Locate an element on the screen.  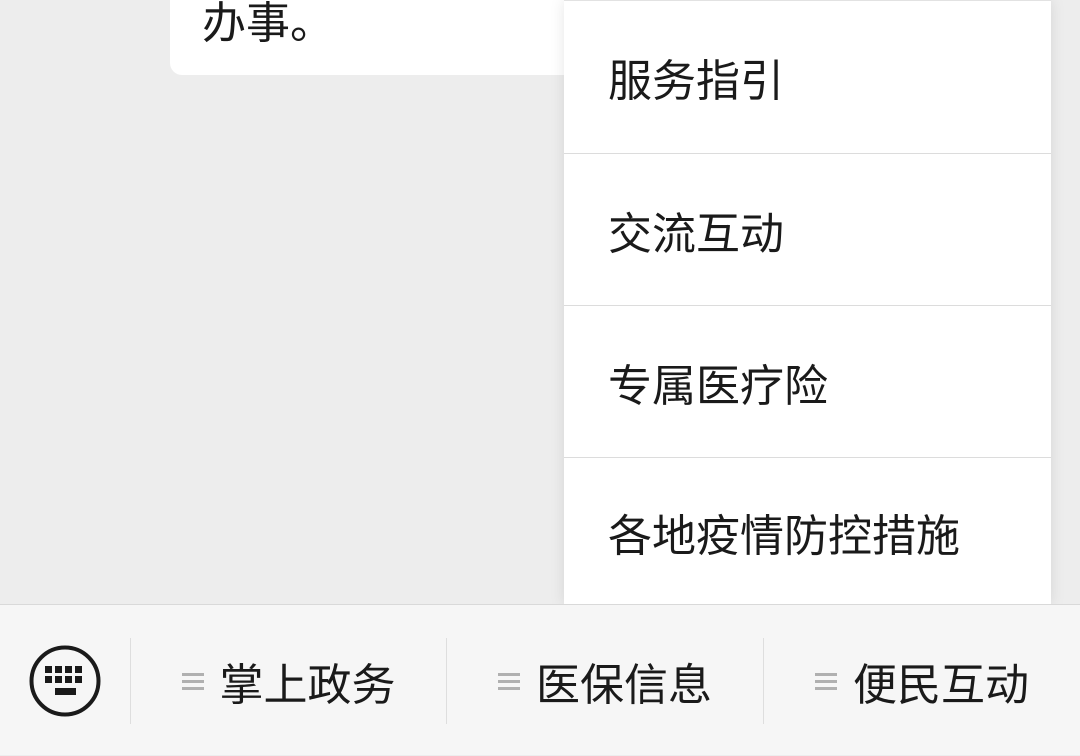
tab-label: 便民互动 is located at coordinates (941, 685).